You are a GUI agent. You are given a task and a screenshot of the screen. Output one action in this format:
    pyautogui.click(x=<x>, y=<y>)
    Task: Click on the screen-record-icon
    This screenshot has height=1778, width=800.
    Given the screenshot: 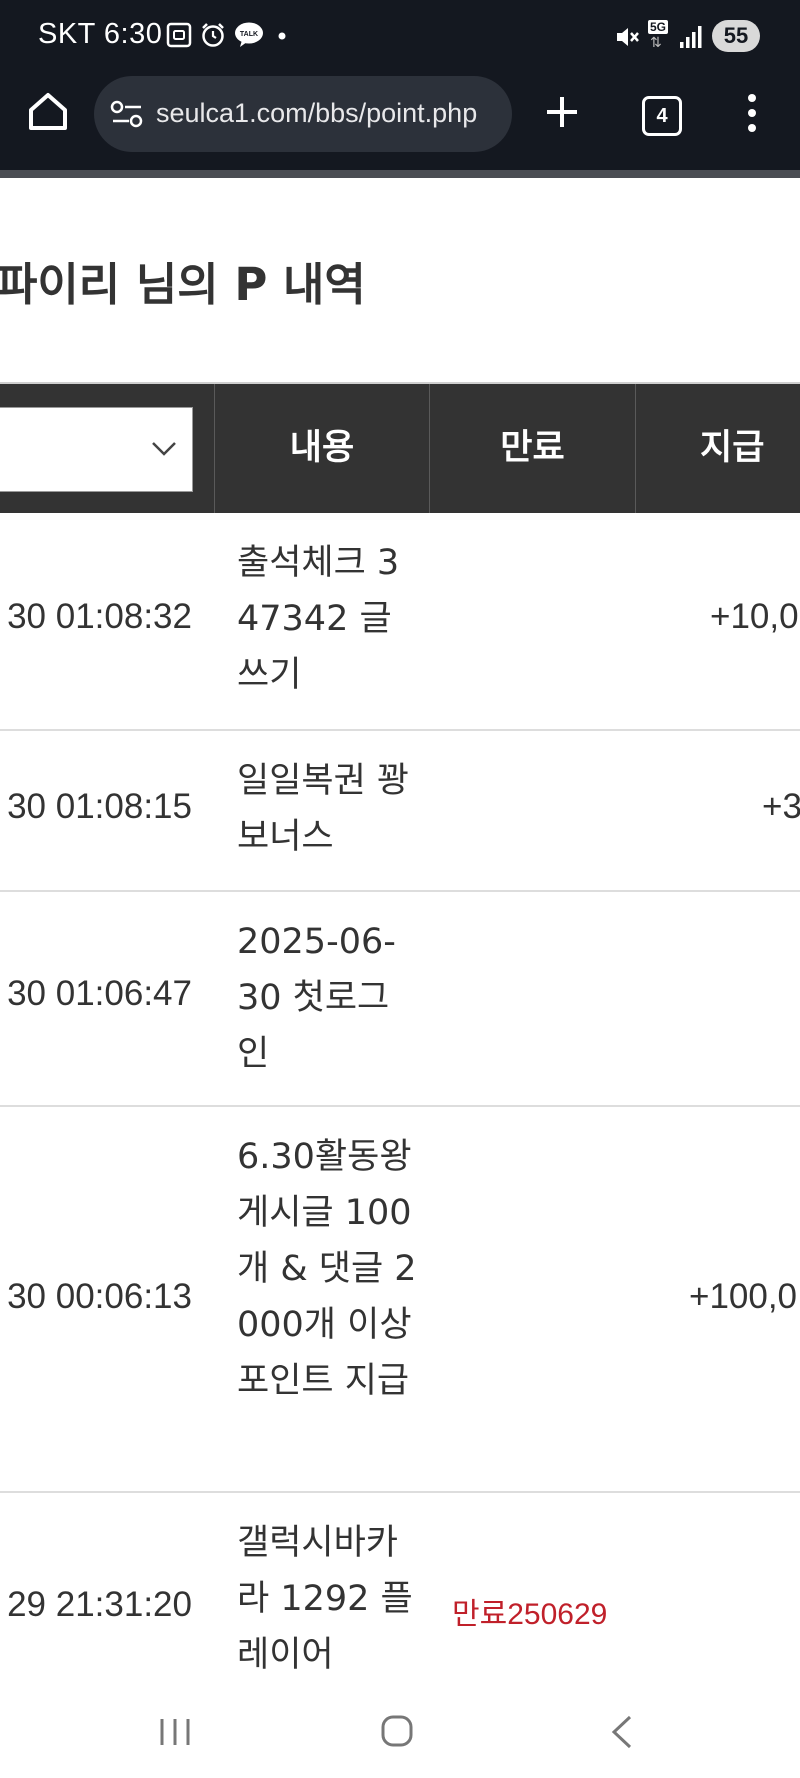 What is the action you would take?
    pyautogui.click(x=179, y=35)
    